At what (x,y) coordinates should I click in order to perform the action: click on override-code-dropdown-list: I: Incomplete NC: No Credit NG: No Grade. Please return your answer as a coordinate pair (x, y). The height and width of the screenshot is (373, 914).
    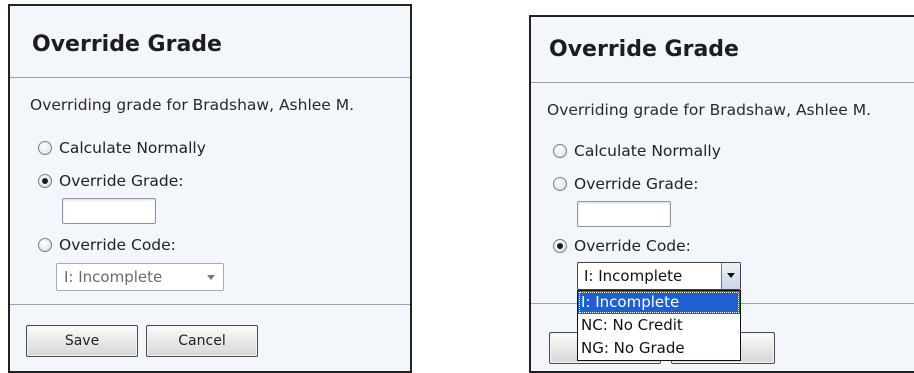
    Looking at the image, I should click on (659, 325).